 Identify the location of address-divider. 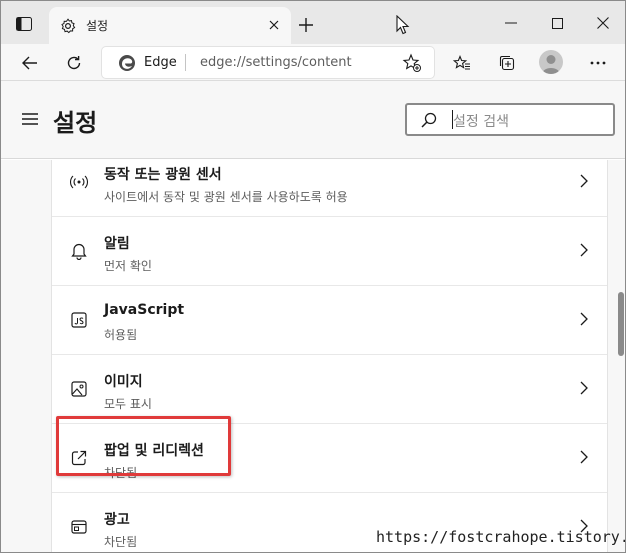
(185, 62).